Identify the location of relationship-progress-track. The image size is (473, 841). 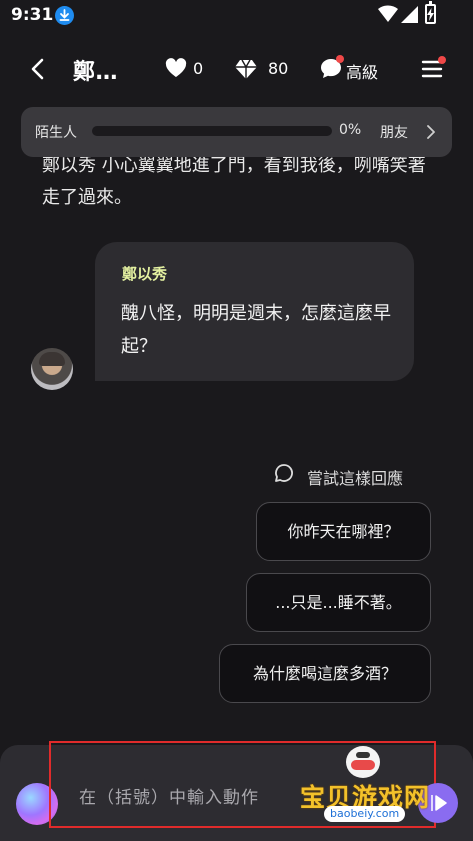
(212, 131).